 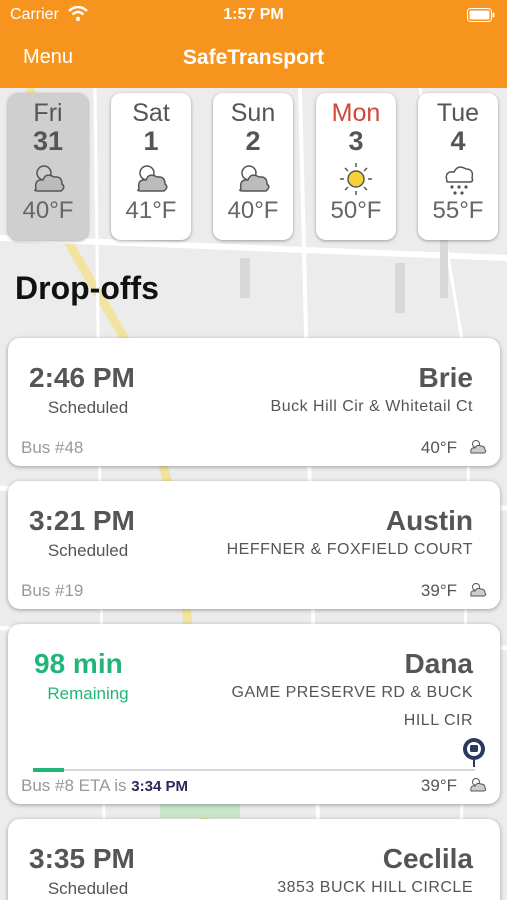 What do you see at coordinates (438, 447) in the screenshot?
I see `dropoff-temp: 40°F` at bounding box center [438, 447].